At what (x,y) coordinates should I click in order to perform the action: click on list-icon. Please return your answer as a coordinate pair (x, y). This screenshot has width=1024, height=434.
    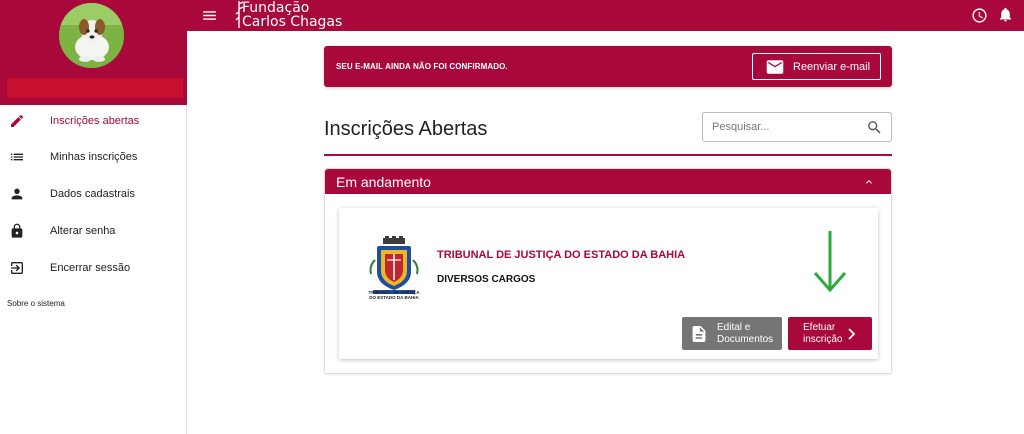
    Looking at the image, I should click on (17, 157).